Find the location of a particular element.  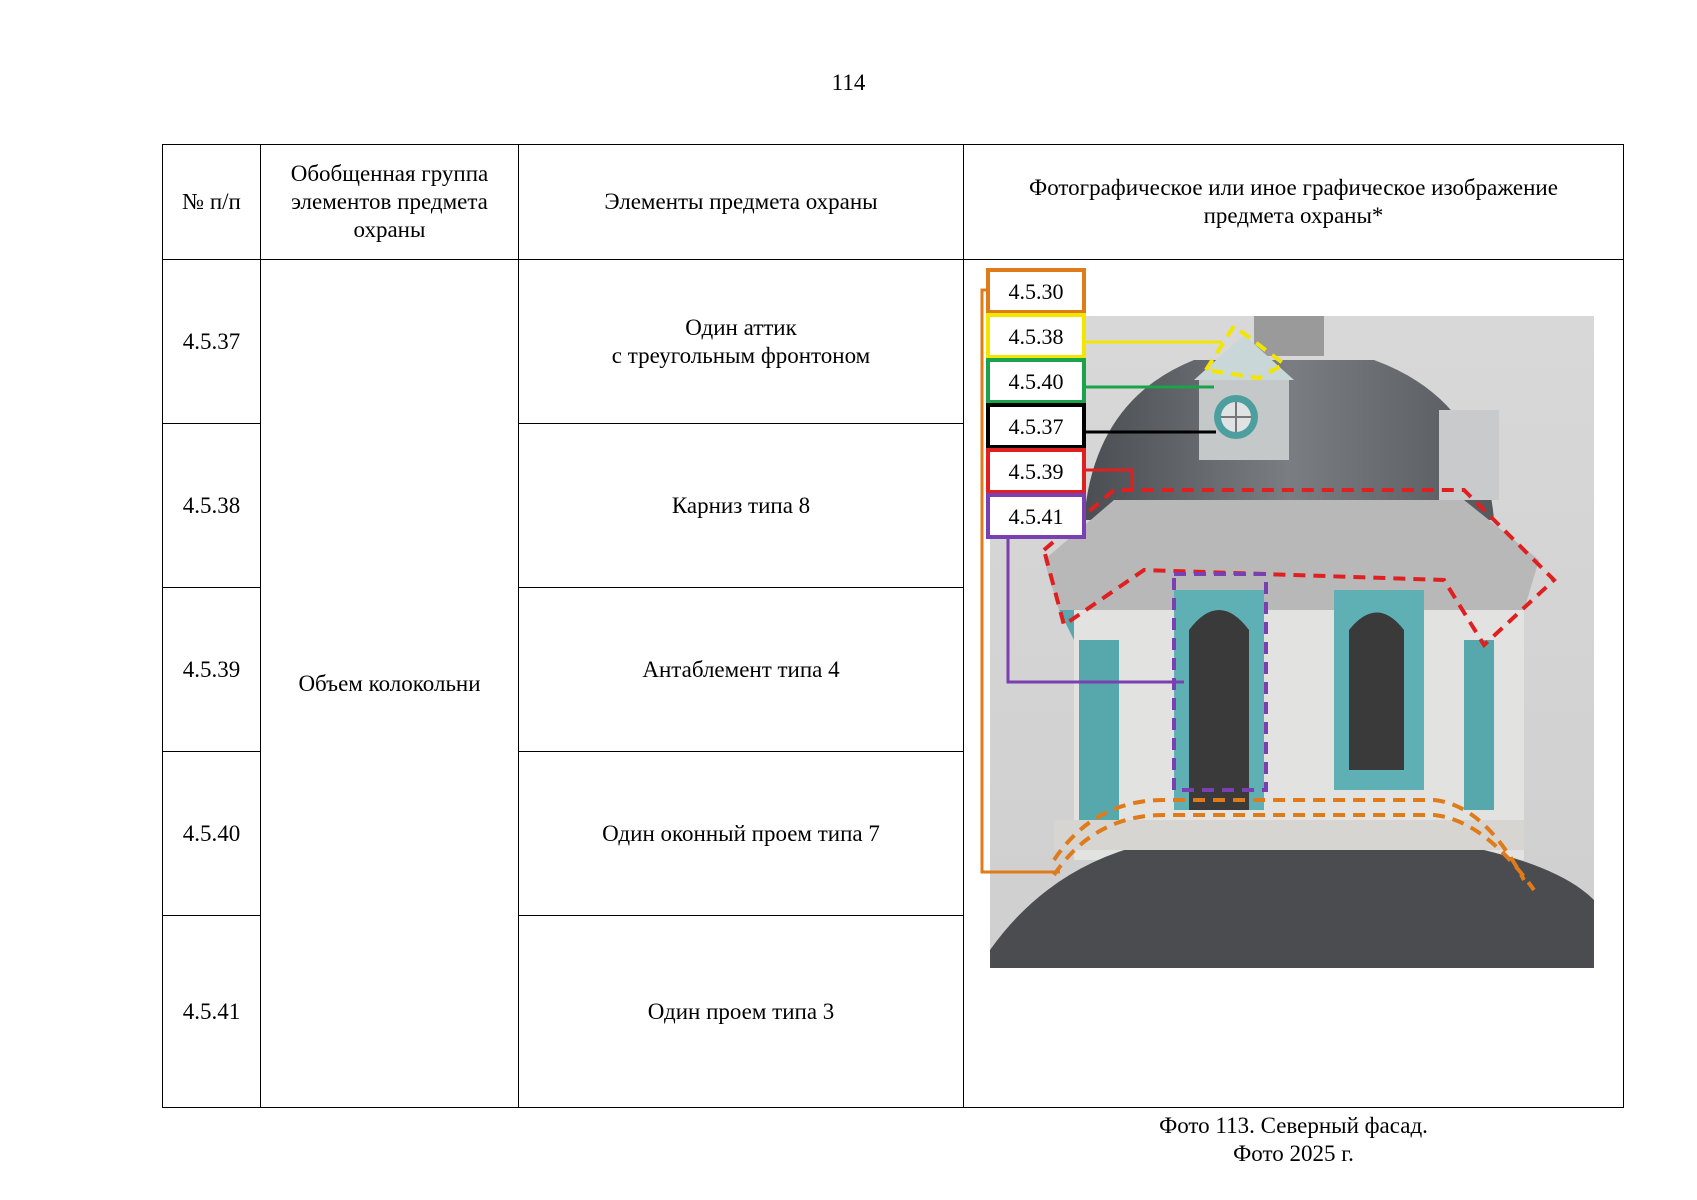

group-name: Объем колокольни is located at coordinates (389, 683).